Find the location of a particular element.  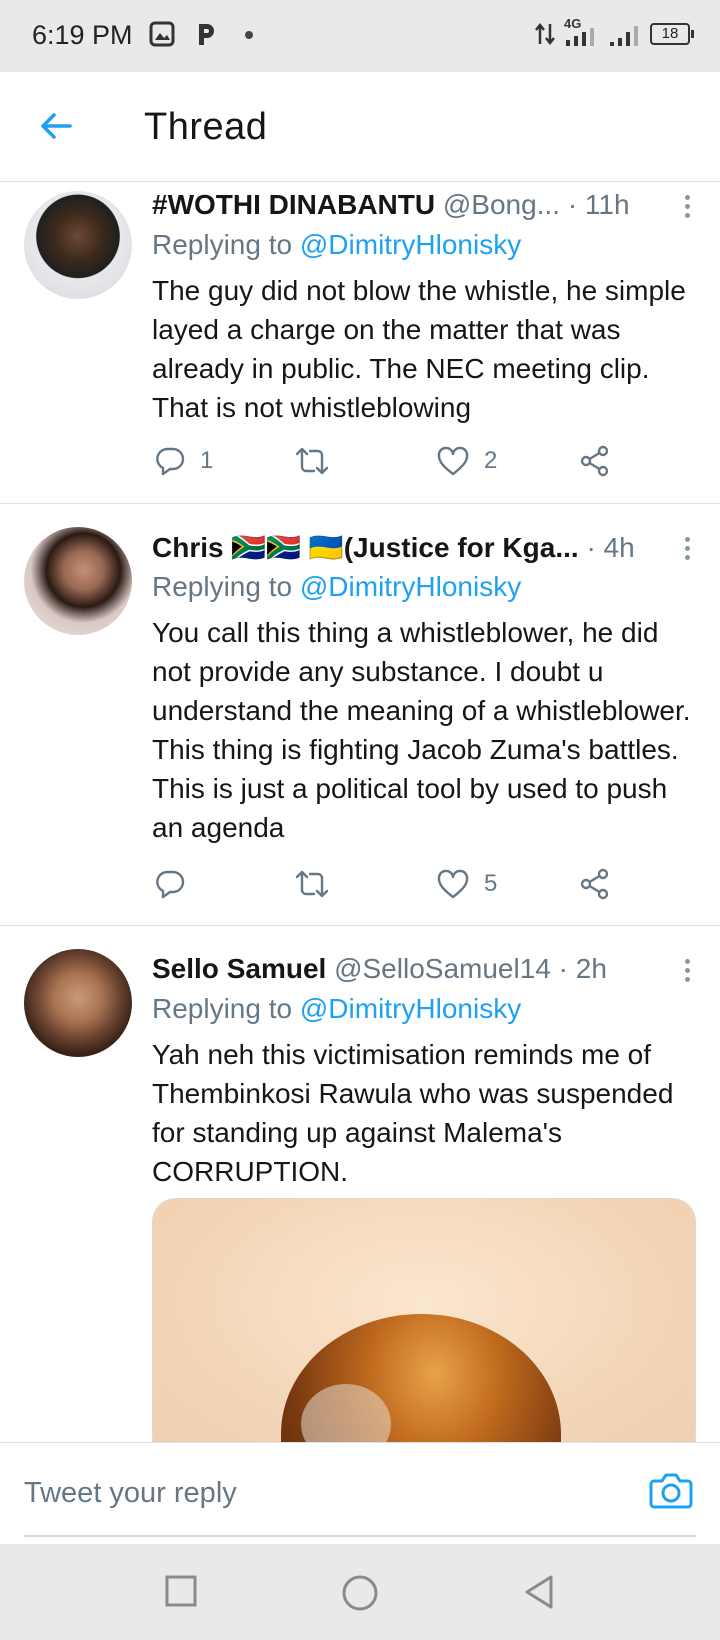

reply-button: 1 is located at coordinates (183, 461).